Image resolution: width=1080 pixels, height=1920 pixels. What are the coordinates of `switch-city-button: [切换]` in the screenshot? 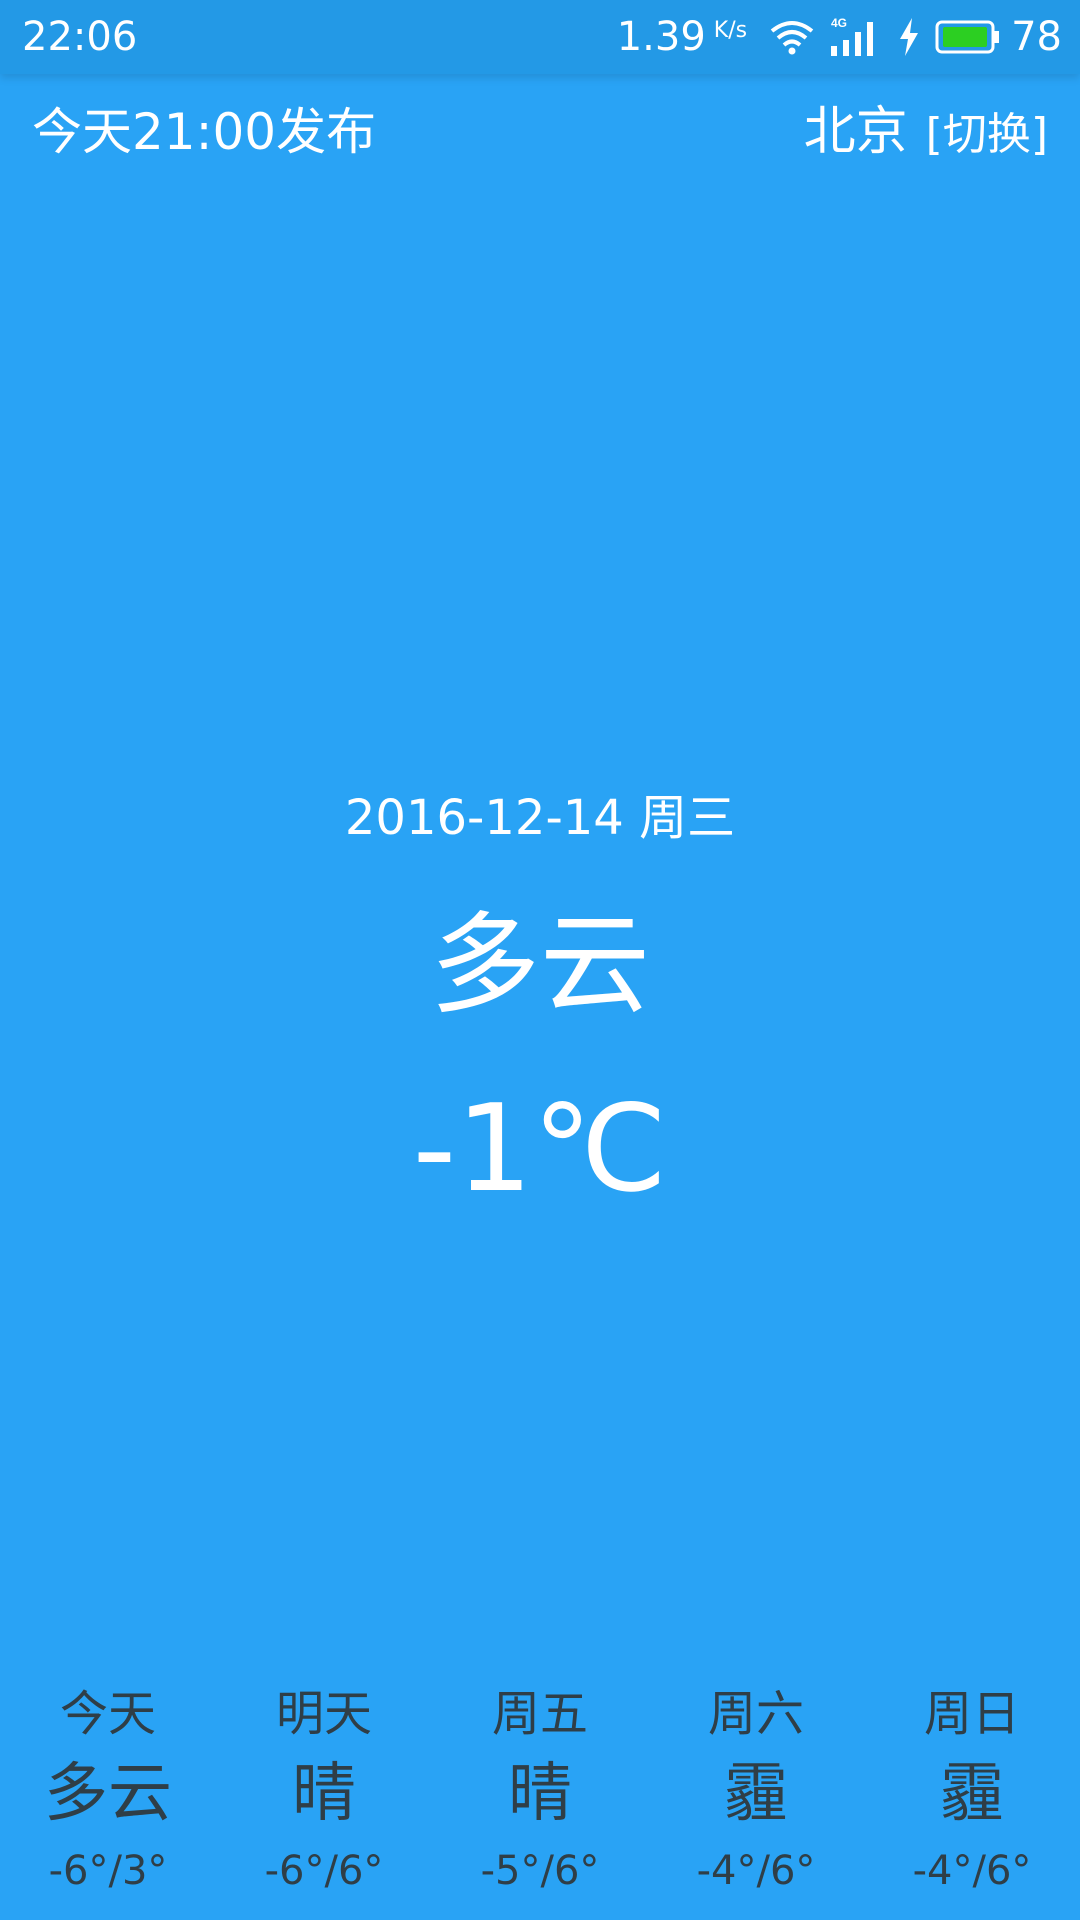 It's located at (987, 135).